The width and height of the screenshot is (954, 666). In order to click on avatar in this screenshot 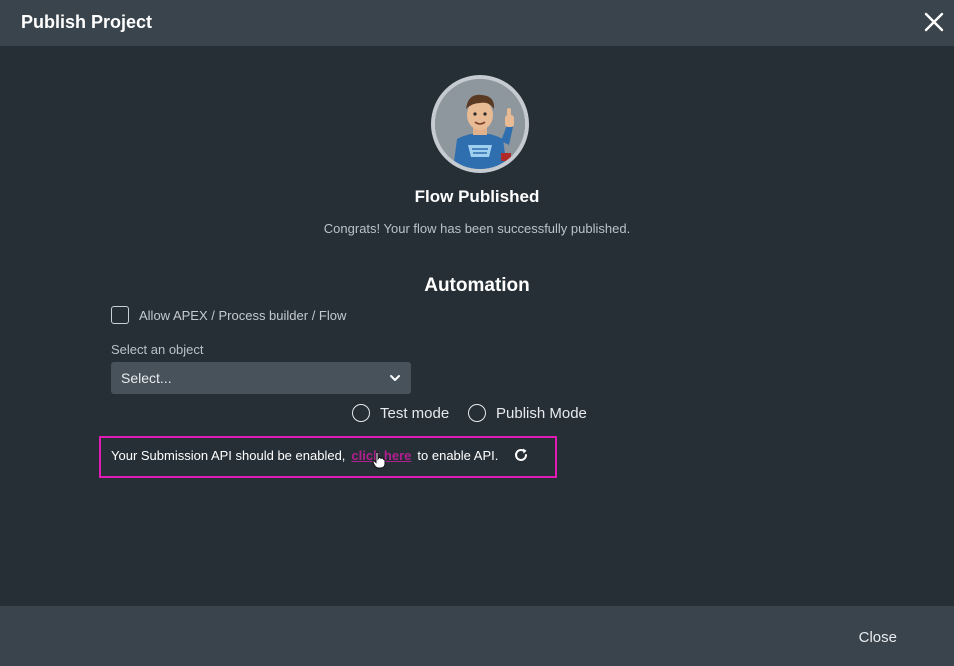, I will do `click(480, 124)`.